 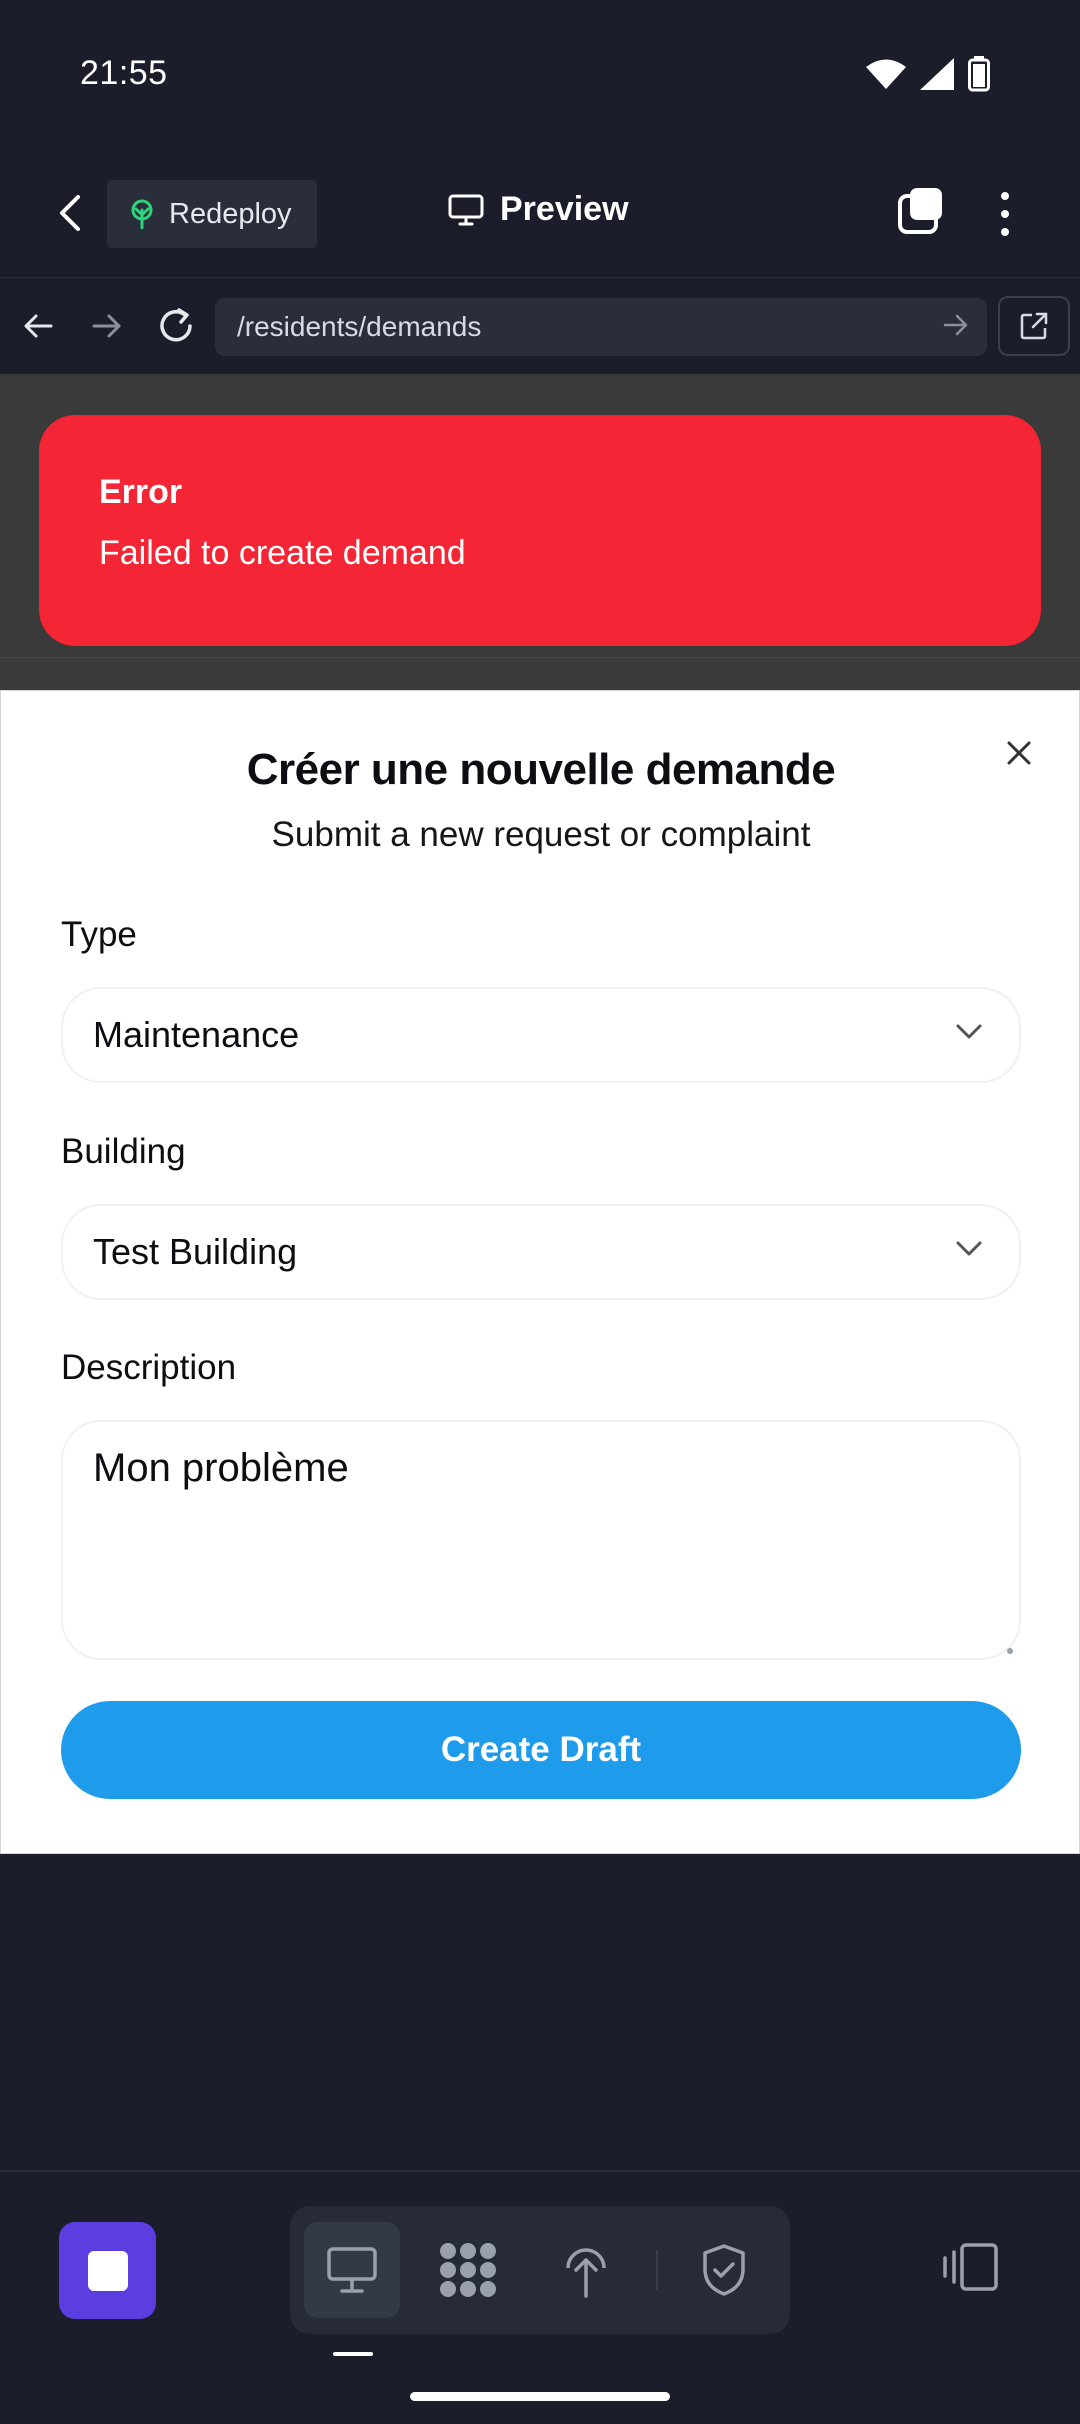 I want to click on arrow-left-icon, so click(x=38, y=326).